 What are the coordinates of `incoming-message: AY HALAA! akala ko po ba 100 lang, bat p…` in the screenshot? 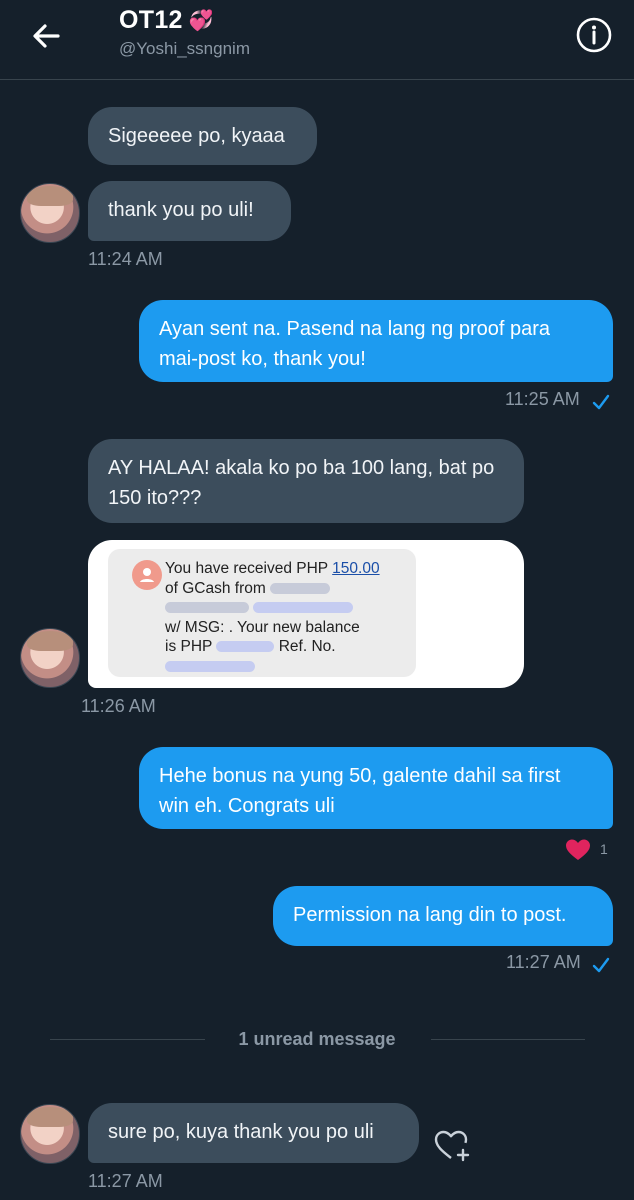 It's located at (306, 481).